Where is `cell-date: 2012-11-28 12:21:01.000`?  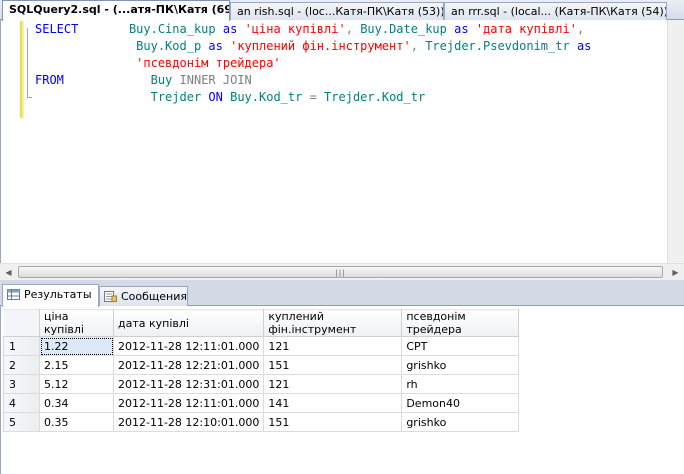 cell-date: 2012-11-28 12:21:01.000 is located at coordinates (188, 365).